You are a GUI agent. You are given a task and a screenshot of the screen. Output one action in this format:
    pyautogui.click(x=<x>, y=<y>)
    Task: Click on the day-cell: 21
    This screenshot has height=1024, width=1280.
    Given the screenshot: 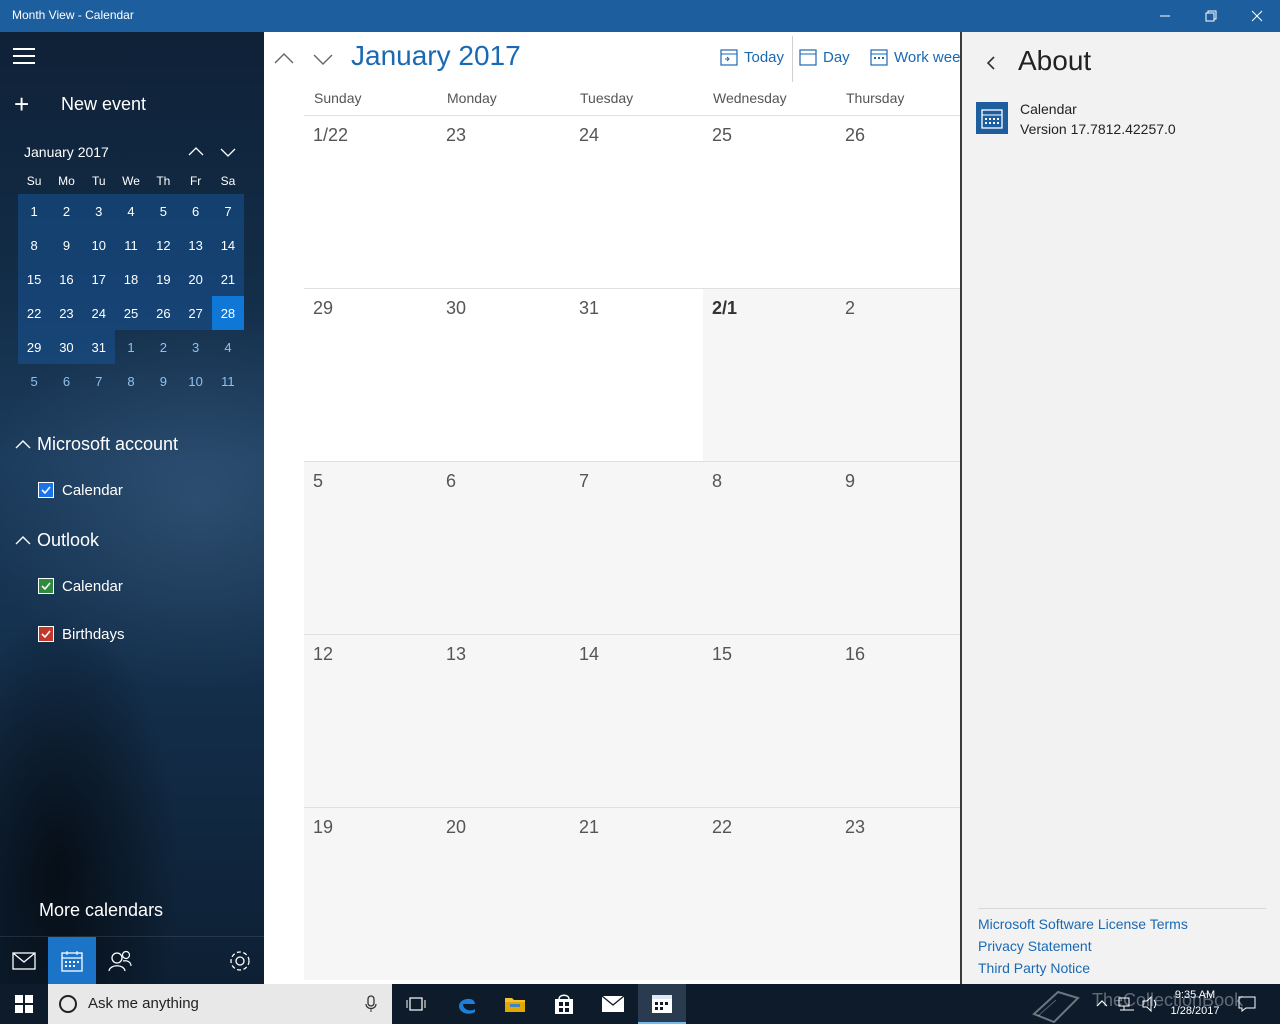 What is the action you would take?
    pyautogui.click(x=636, y=894)
    